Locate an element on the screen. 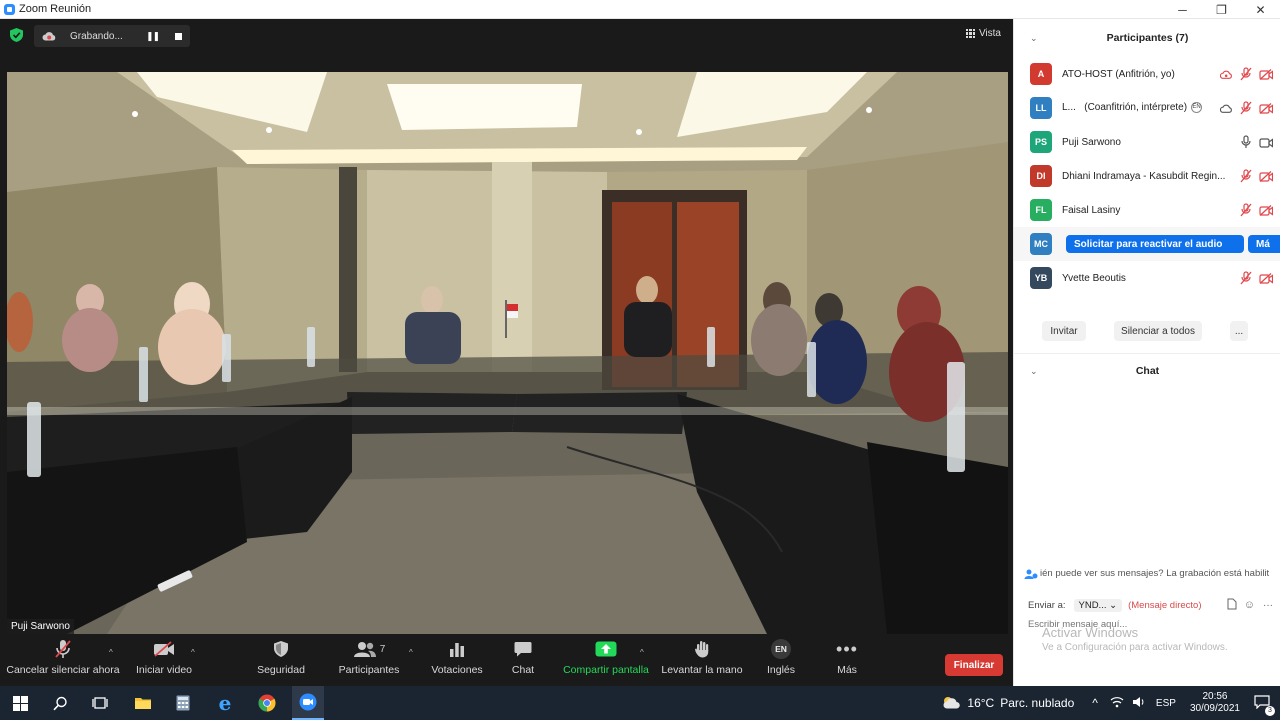 The image size is (1280, 720). file-icon is located at coordinates (1232, 605).